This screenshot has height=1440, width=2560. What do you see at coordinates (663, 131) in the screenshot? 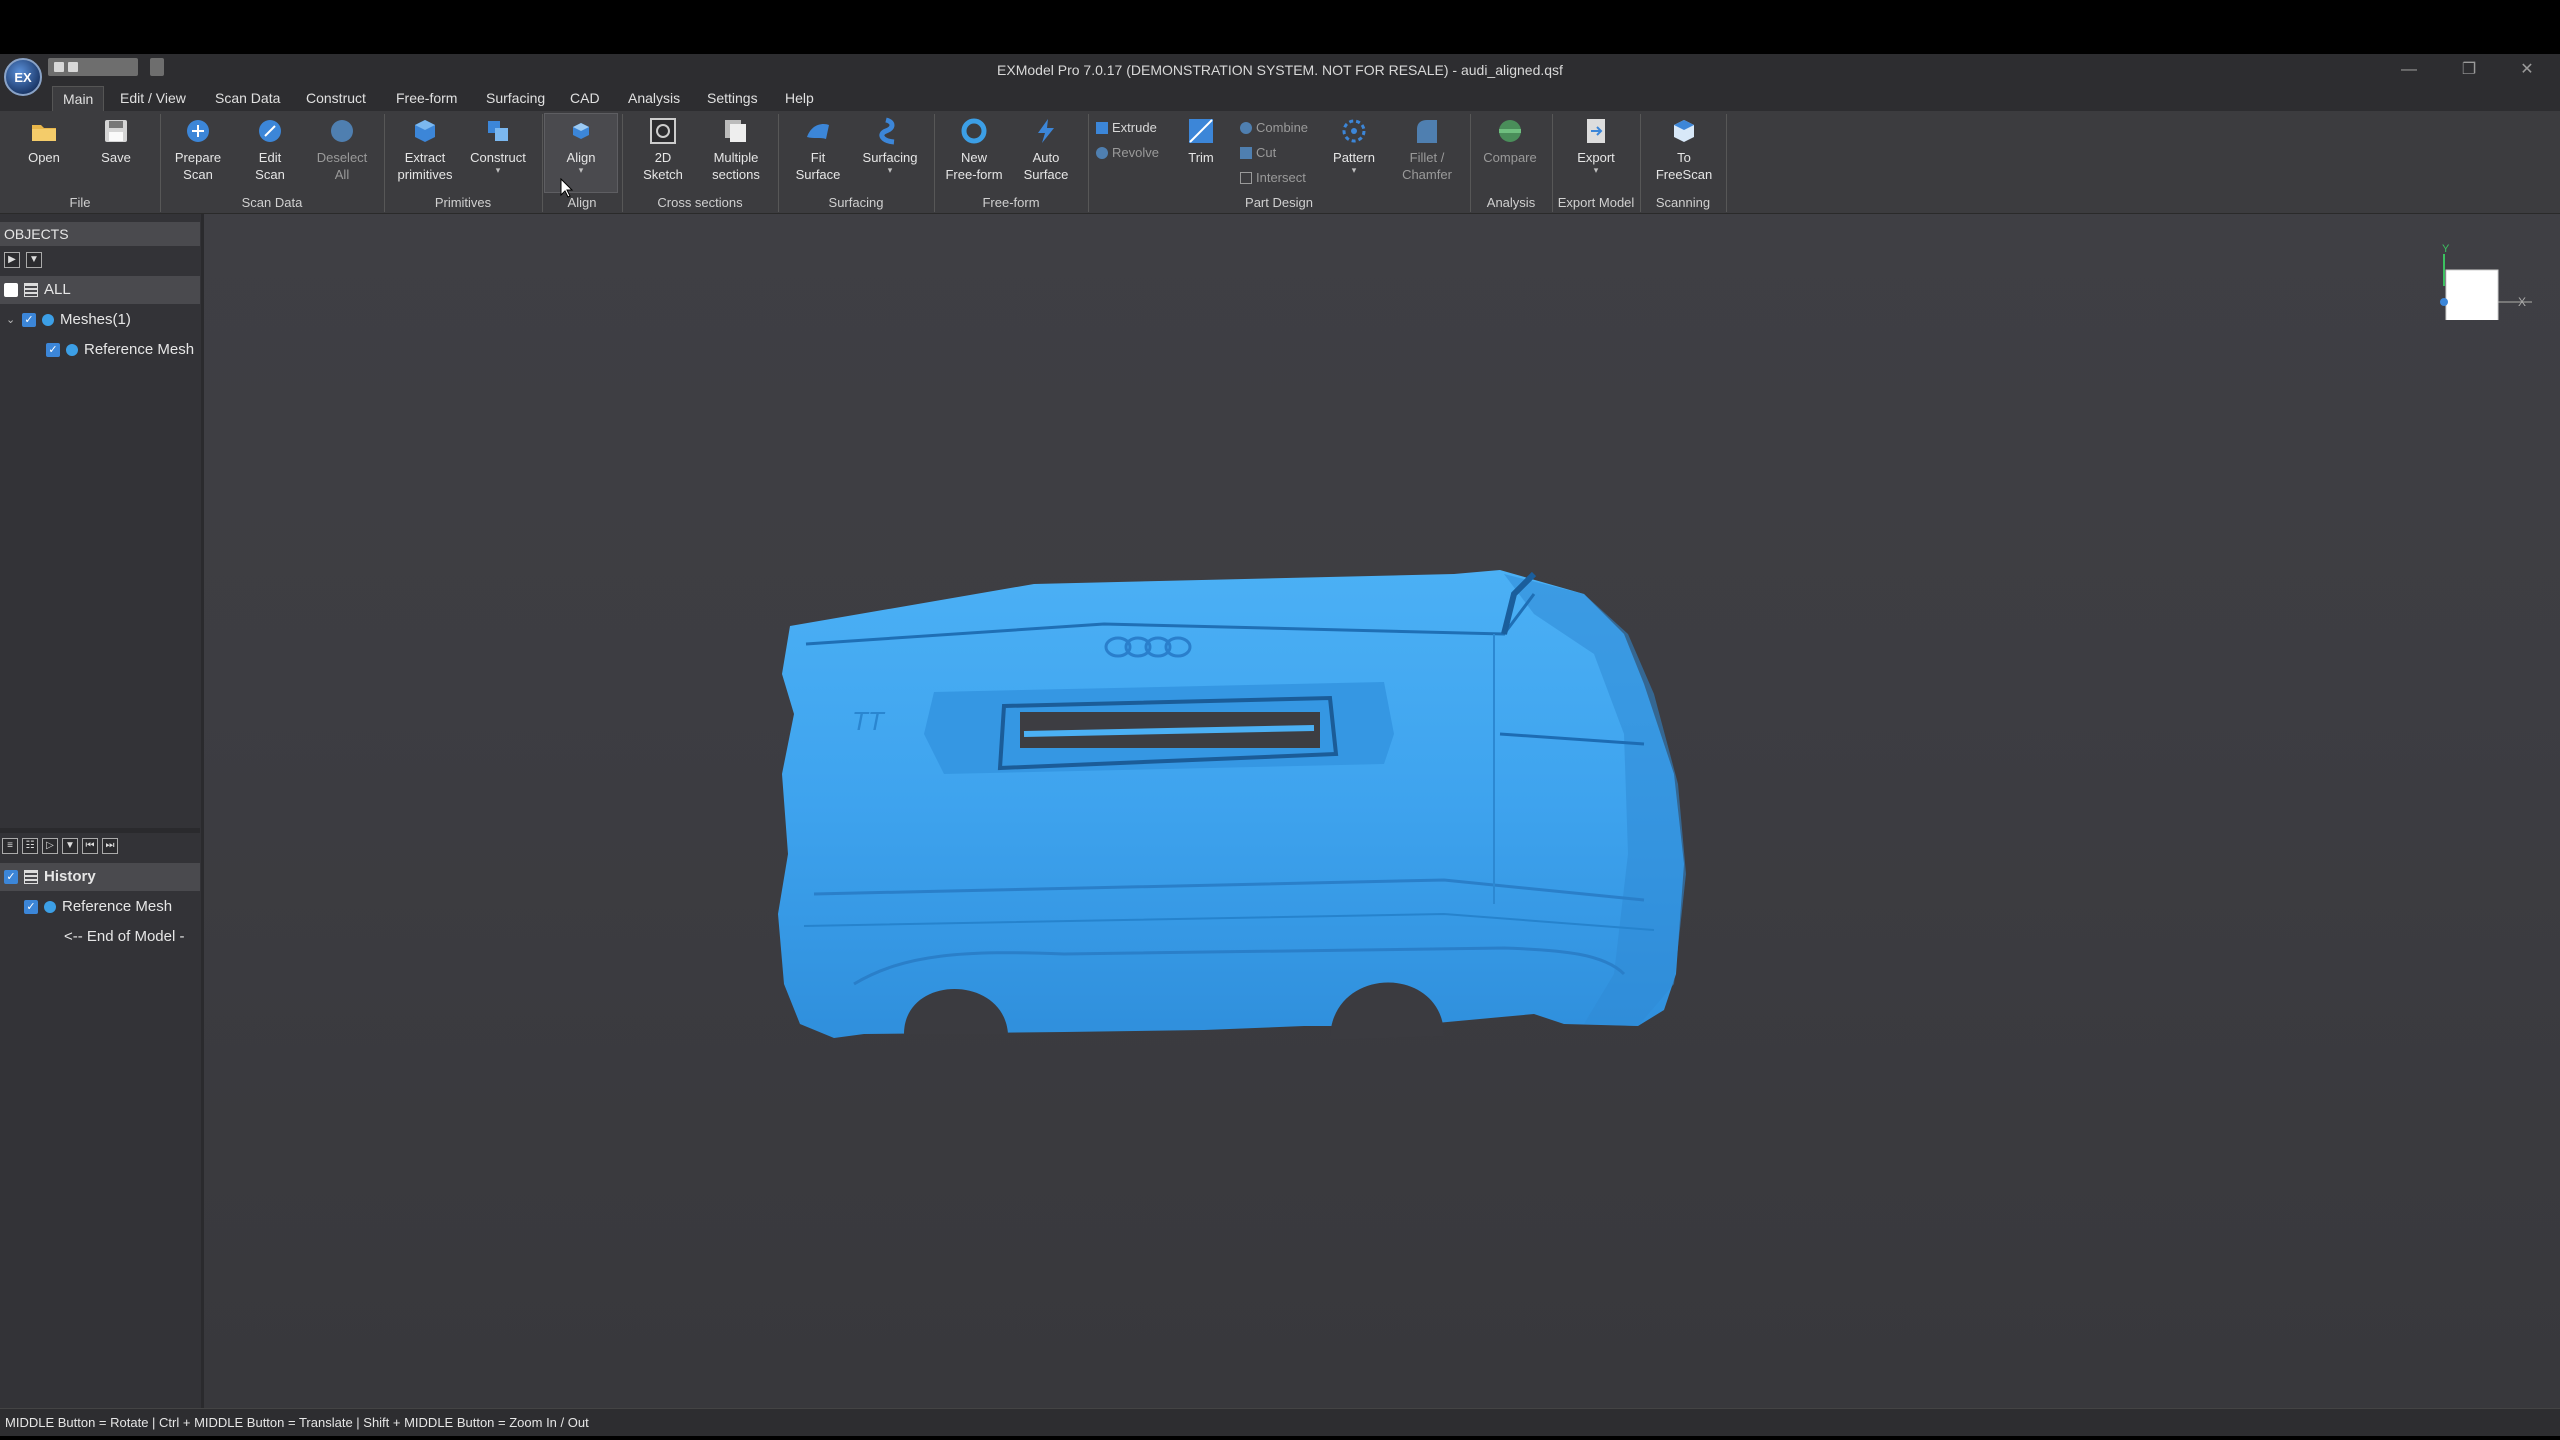
I see `sketch-icon` at bounding box center [663, 131].